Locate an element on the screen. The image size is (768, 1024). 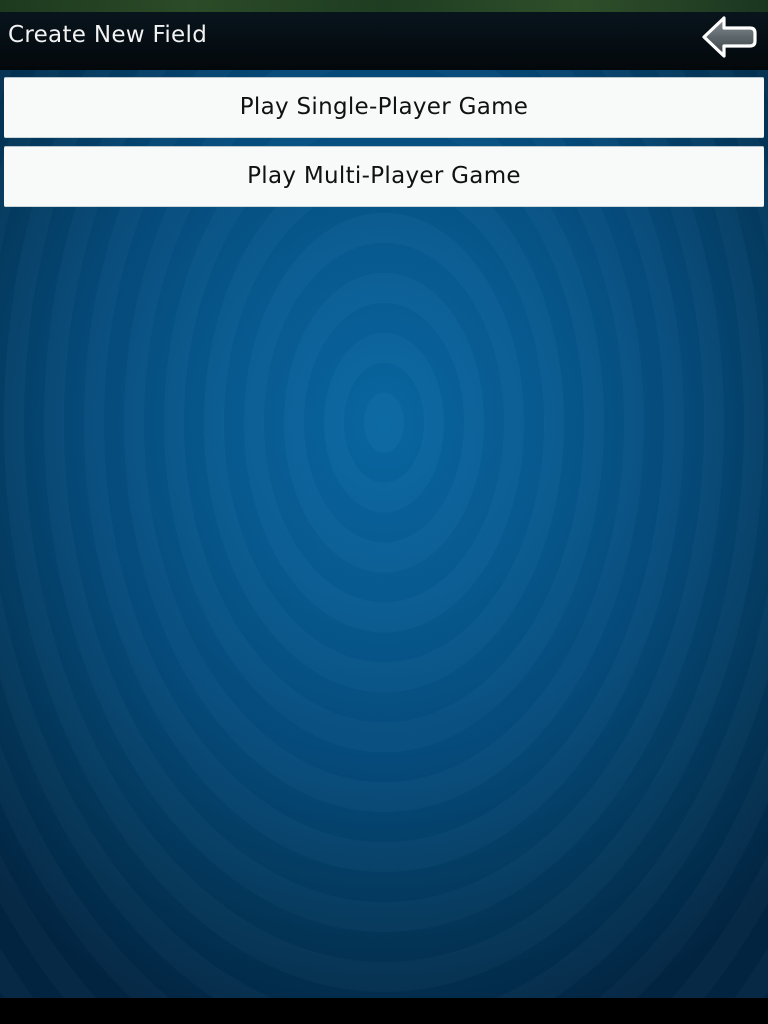
play-single-player-button: Play Single-Player Game is located at coordinates (384, 107).